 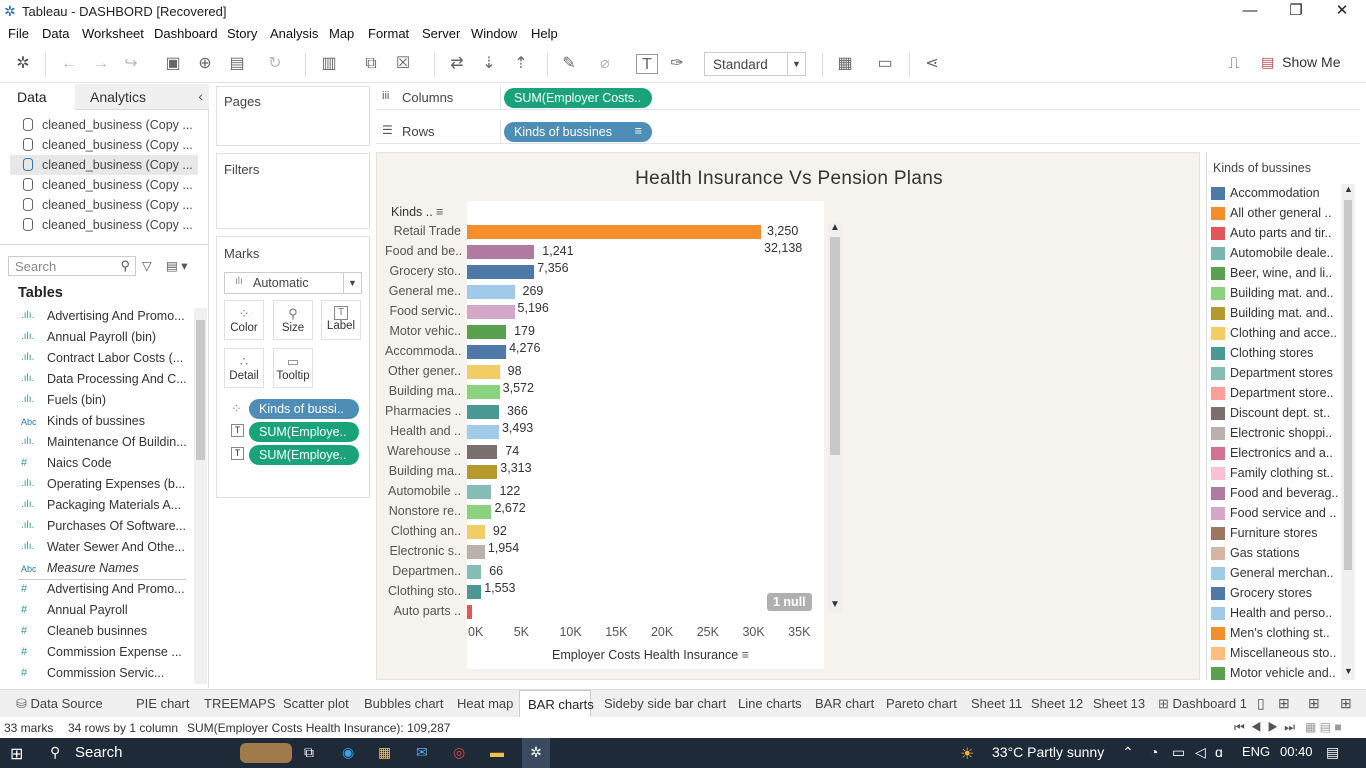 What do you see at coordinates (142, 97) in the screenshot?
I see `tab-analytics: Analytics ‹` at bounding box center [142, 97].